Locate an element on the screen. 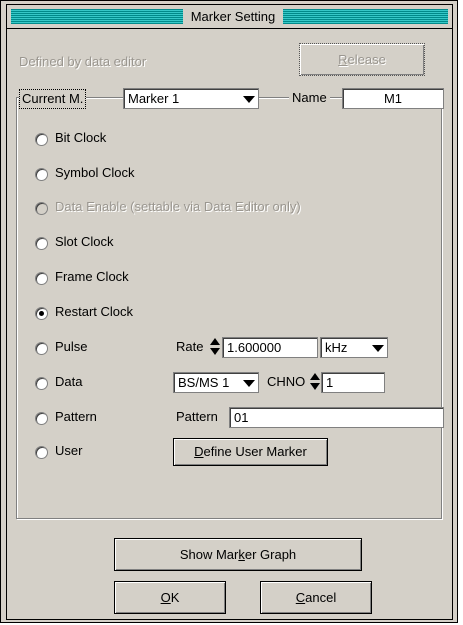 This screenshot has height=625, width=463. title-bar: Marker Setting is located at coordinates (229, 17).